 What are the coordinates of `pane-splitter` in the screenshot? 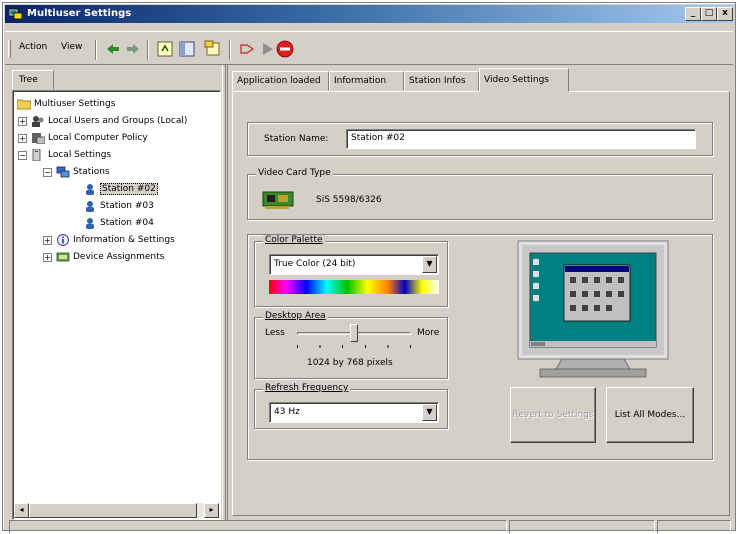 It's located at (224, 292).